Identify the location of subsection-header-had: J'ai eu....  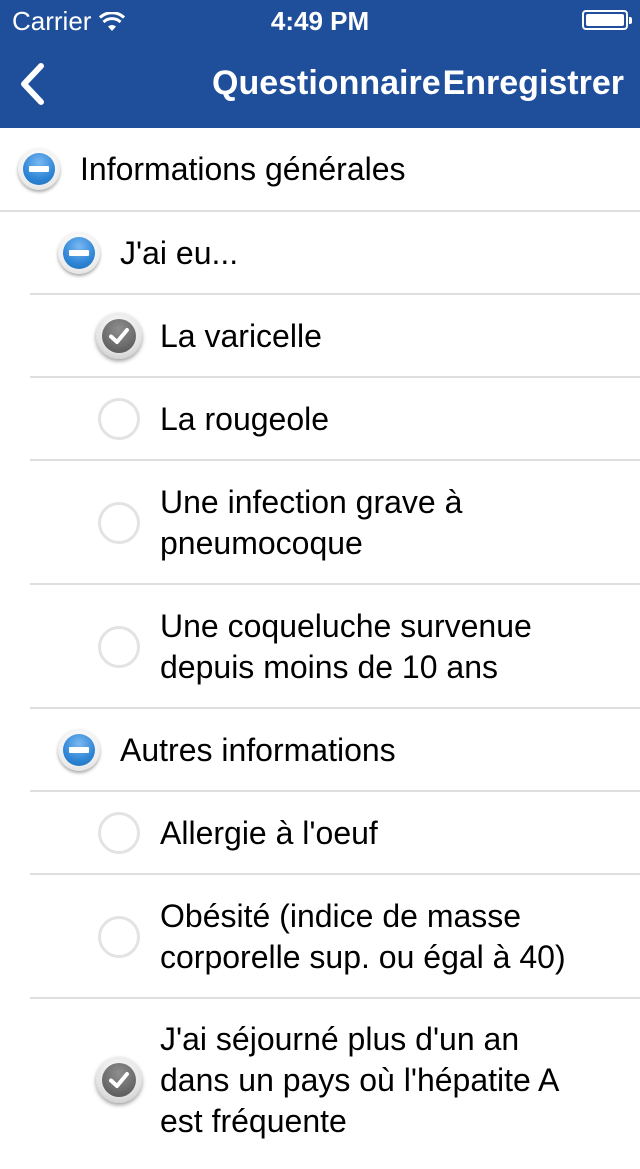
(335, 253).